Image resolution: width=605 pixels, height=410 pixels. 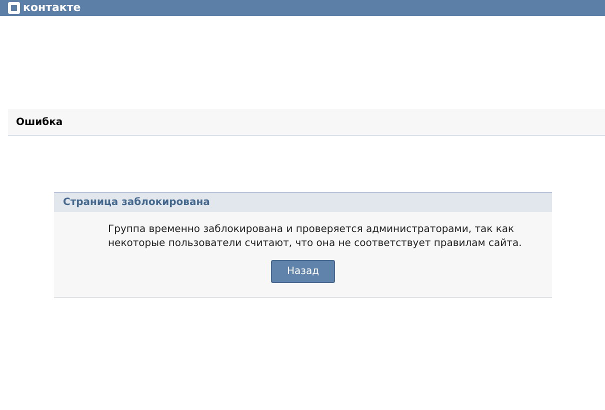 What do you see at coordinates (136, 202) in the screenshot?
I see `message-title: Страница заблокирована` at bounding box center [136, 202].